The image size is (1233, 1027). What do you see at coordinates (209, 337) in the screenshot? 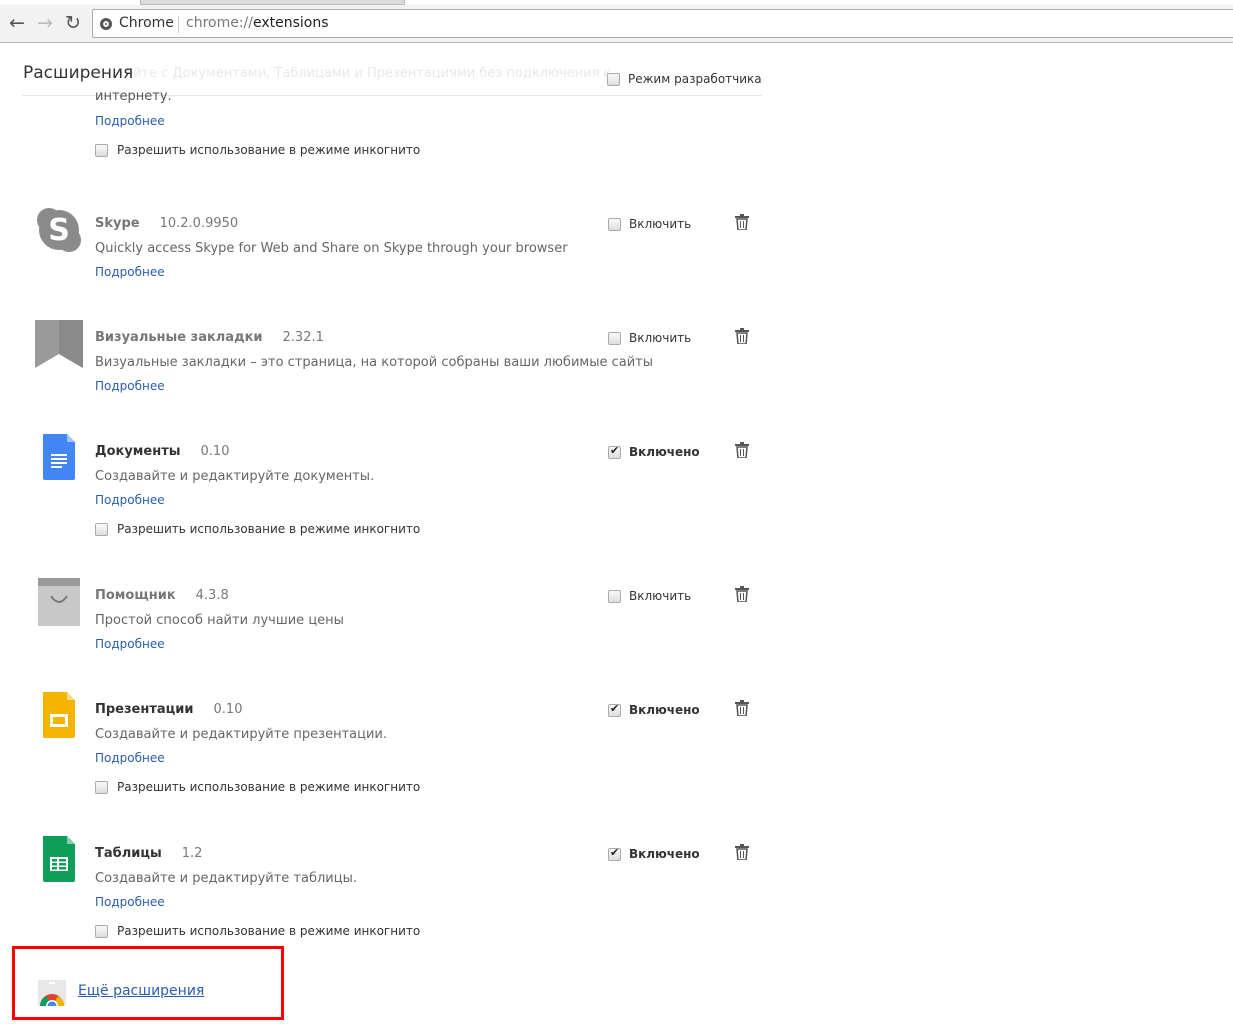
I see `extension-name: Визуальные закладки 2.32.1` at bounding box center [209, 337].